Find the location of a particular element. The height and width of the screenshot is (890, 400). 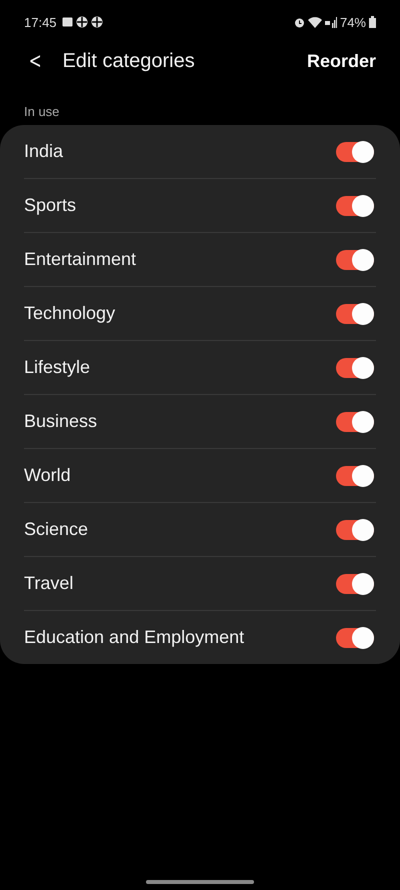

category-name: Technology is located at coordinates (70, 313).